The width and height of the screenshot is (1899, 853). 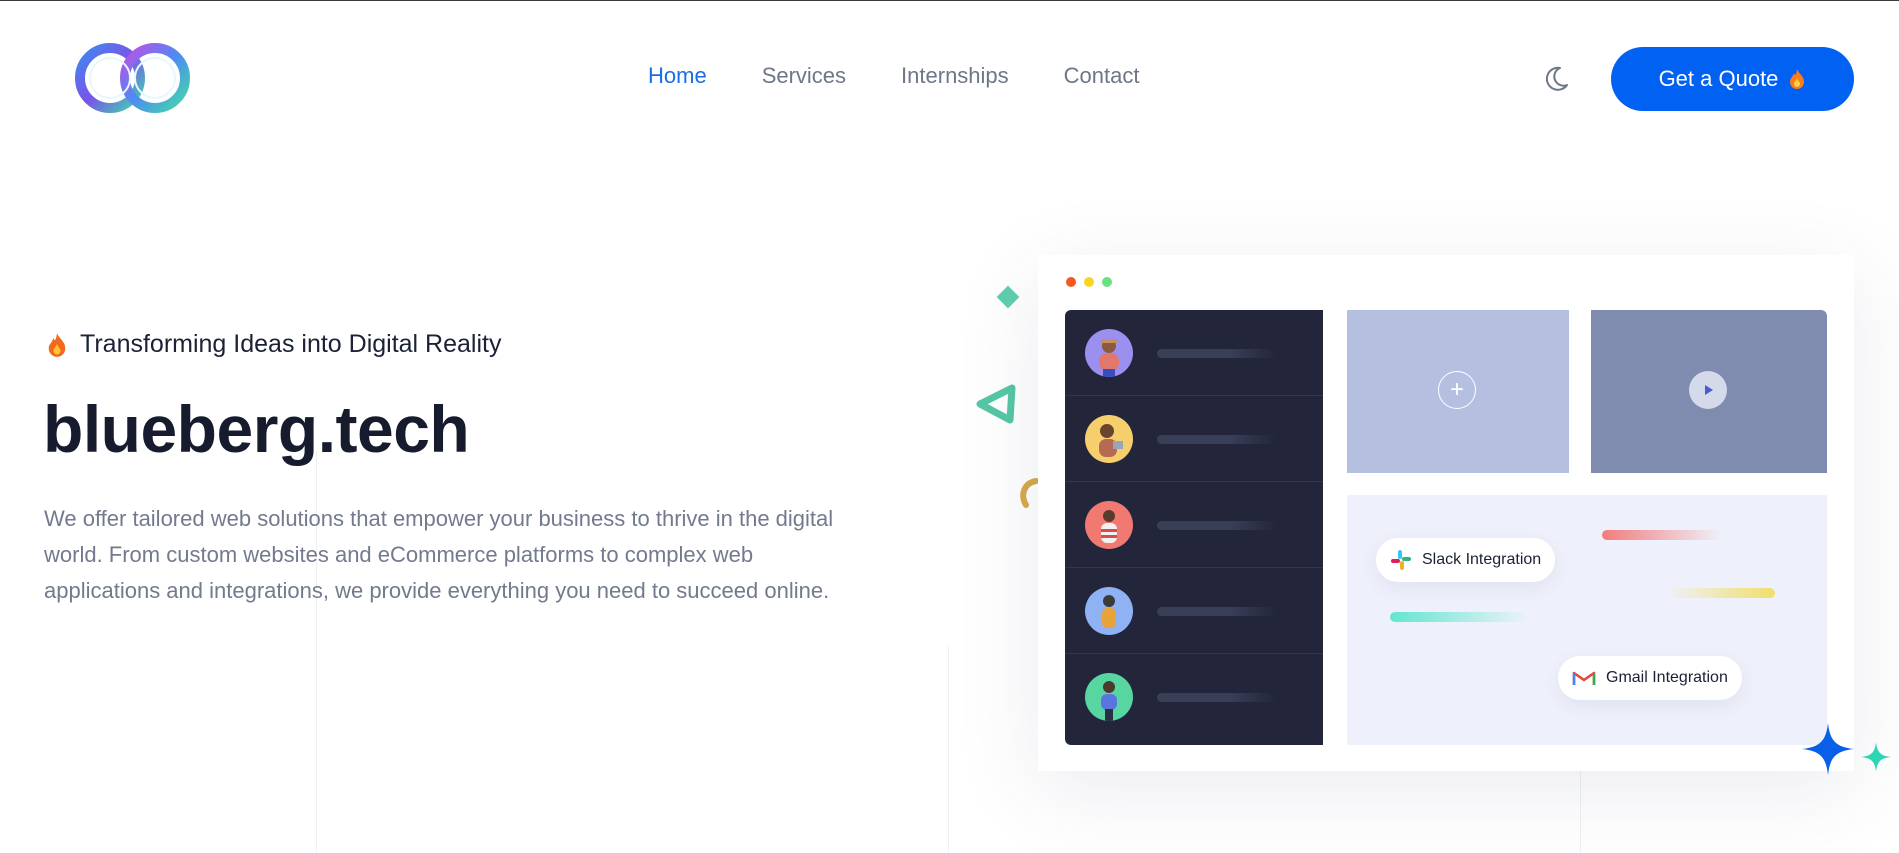 I want to click on diamond-shape, so click(x=1008, y=297).